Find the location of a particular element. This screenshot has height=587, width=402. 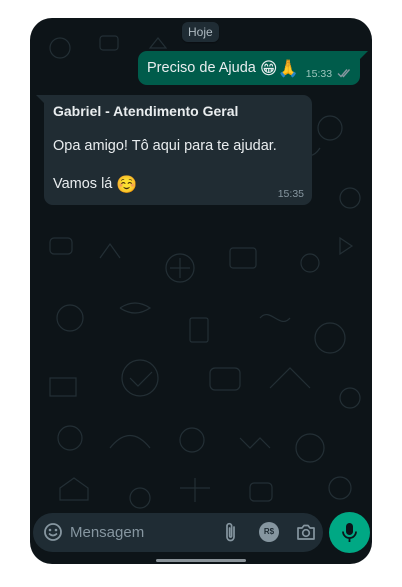

message-input: Mensagem is located at coordinates (107, 532).